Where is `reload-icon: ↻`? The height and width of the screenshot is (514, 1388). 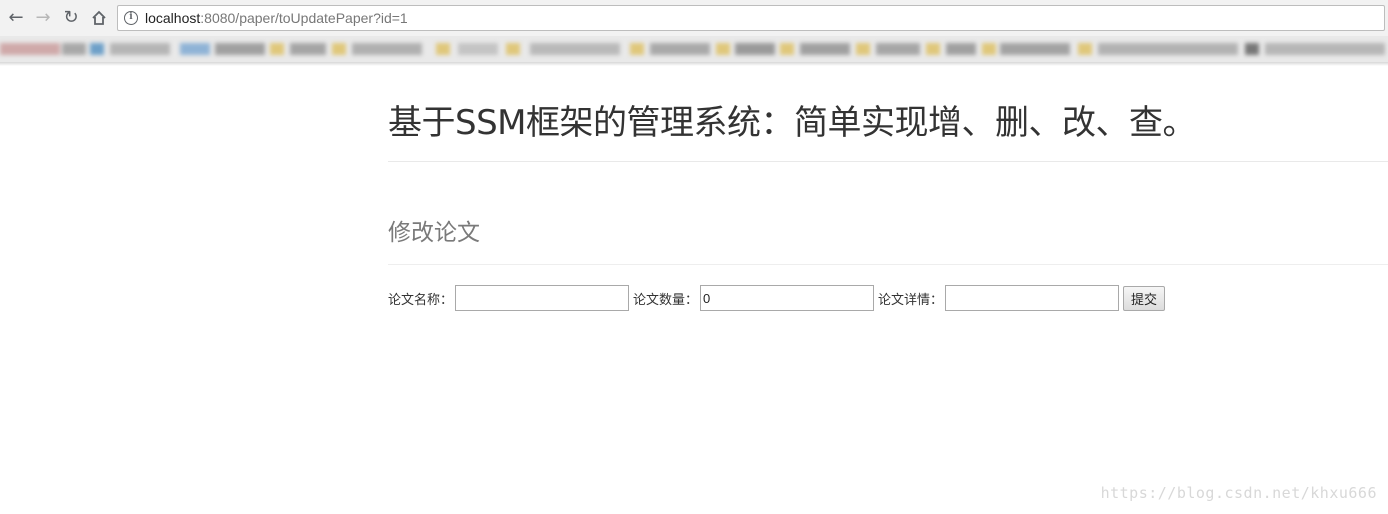
reload-icon: ↻ is located at coordinates (71, 18).